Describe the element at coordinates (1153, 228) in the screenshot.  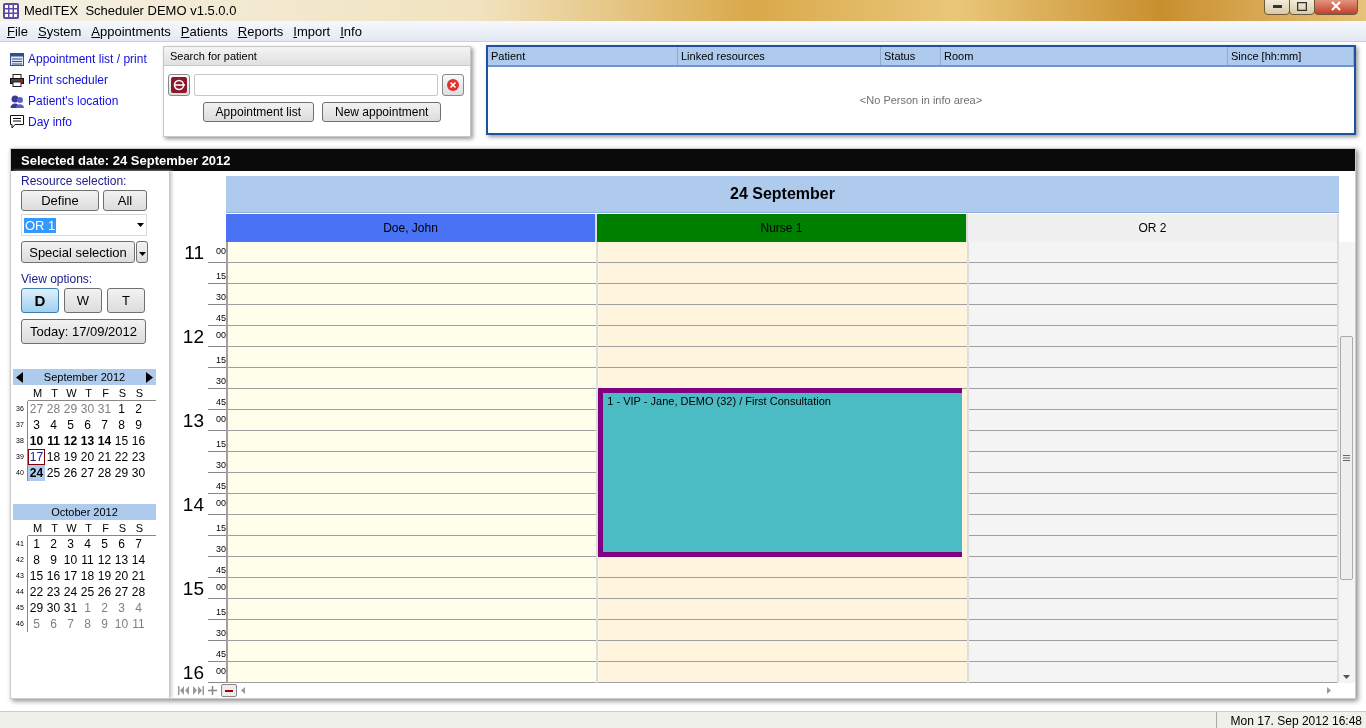
I see `resource-header: OR 2` at that location.